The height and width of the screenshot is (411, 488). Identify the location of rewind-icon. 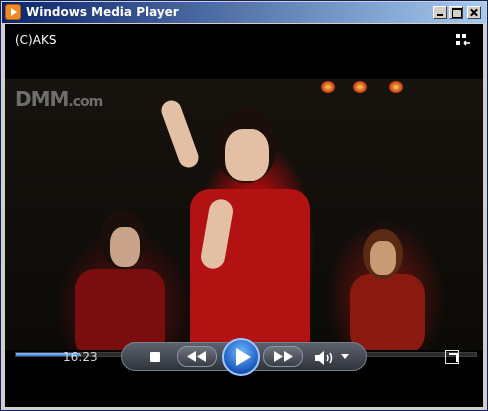
(196, 356).